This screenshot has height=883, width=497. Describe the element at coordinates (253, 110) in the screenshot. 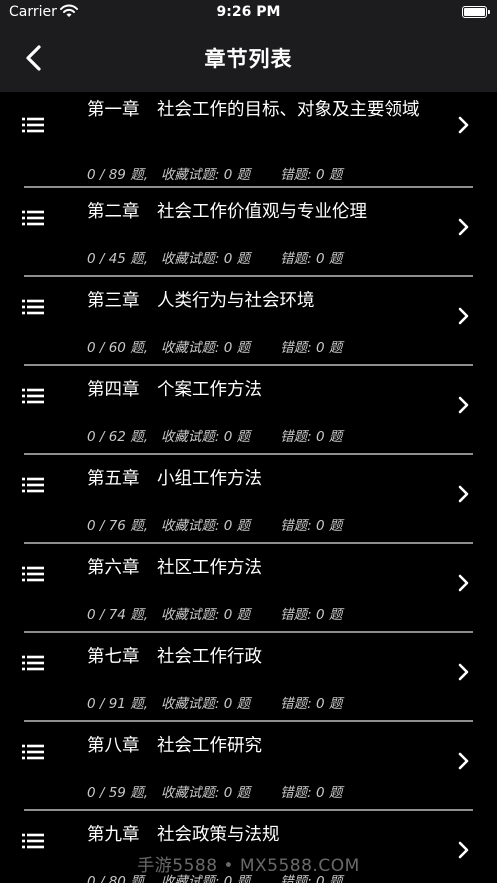

I see `chapter-title: 第一章 社会工作的目标、对象及主要领域` at that location.